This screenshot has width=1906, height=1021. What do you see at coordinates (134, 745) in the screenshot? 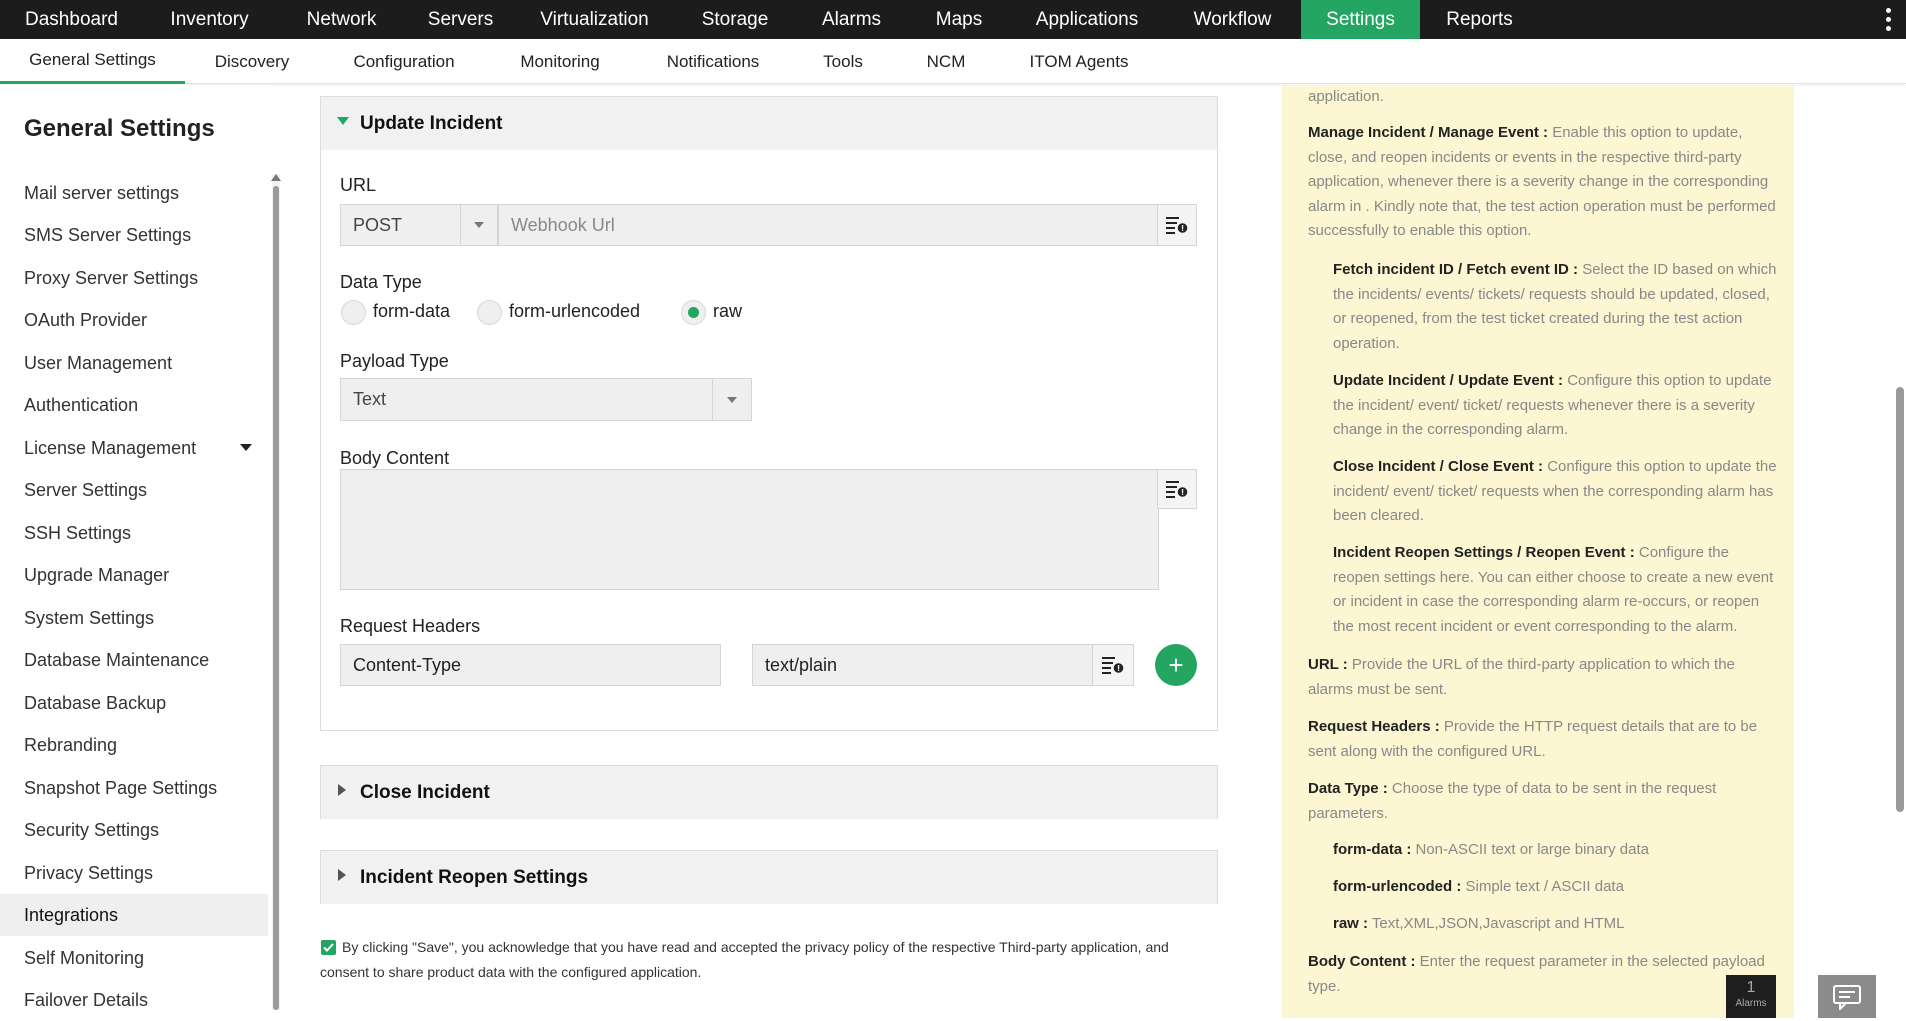
I see `sidebar-item-rebranding: Rebranding` at bounding box center [134, 745].